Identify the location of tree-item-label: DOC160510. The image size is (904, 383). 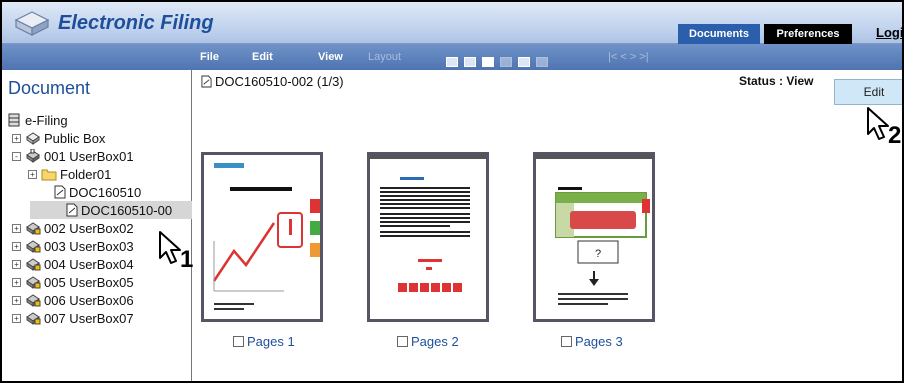
(105, 192).